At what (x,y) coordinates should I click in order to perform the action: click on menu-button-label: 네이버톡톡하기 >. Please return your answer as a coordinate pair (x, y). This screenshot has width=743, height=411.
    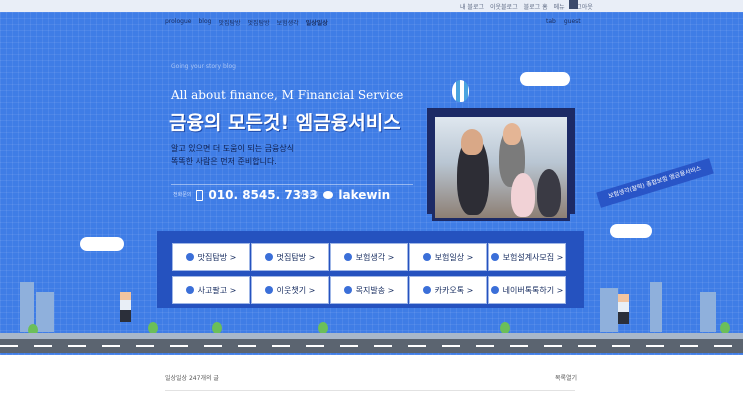
    Looking at the image, I should click on (533, 290).